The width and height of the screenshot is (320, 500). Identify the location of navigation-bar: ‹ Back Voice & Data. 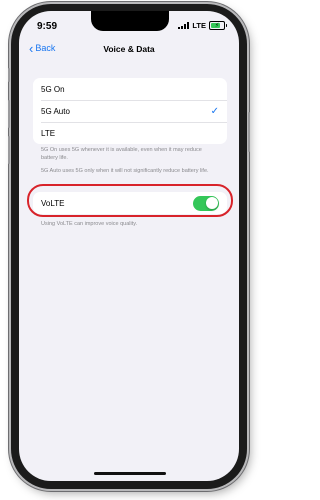
(129, 50).